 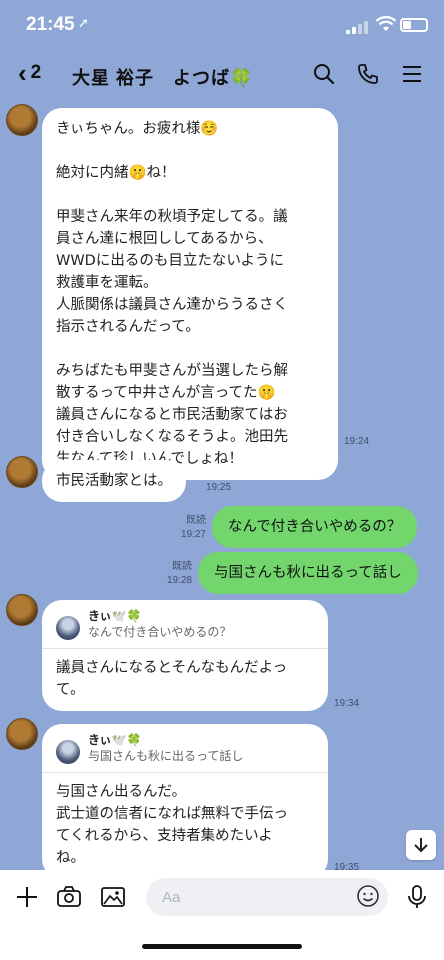 I want to click on location-arrow-icon: ➚, so click(x=83, y=23).